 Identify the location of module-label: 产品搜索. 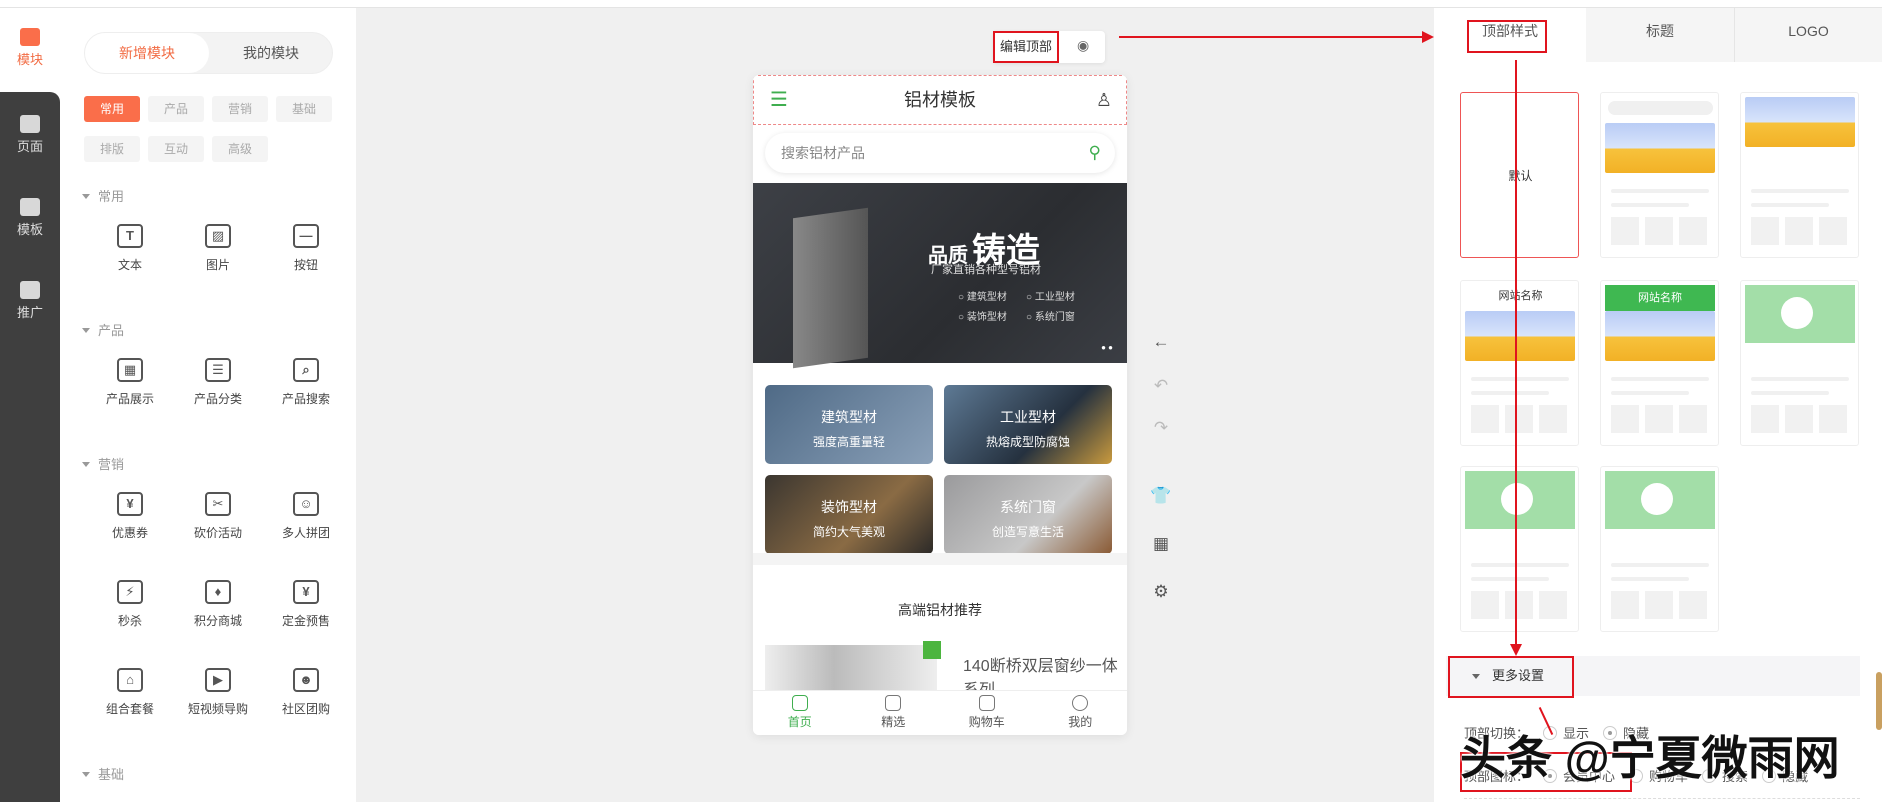
(305, 399).